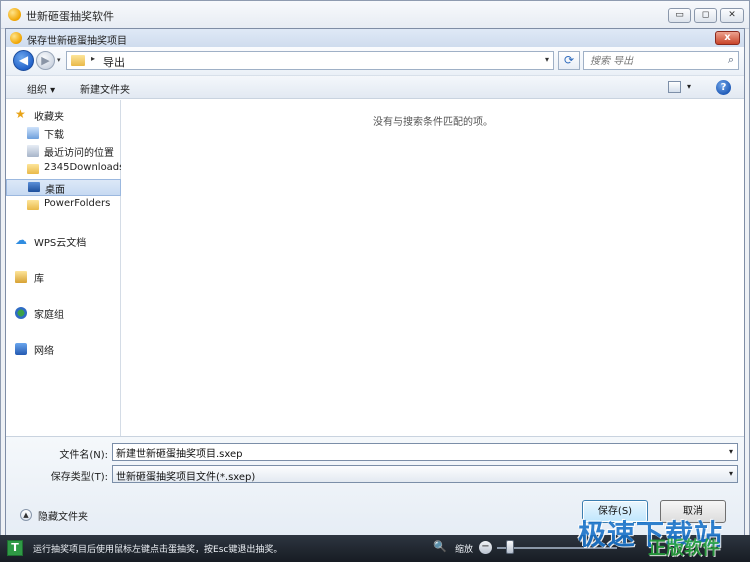  I want to click on text-tool-icon: T, so click(15, 548).